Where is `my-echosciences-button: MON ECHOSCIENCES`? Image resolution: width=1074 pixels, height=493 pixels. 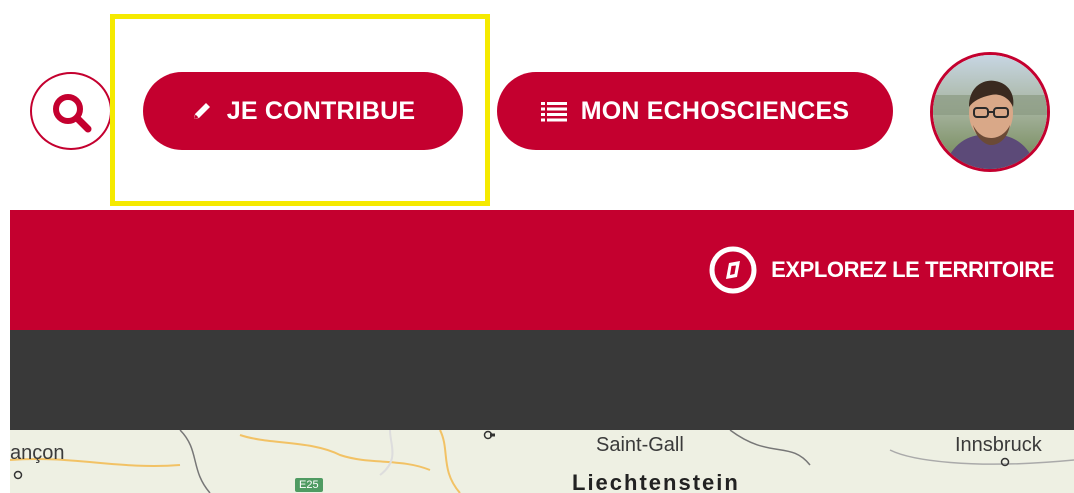 my-echosciences-button: MON ECHOSCIENCES is located at coordinates (695, 111).